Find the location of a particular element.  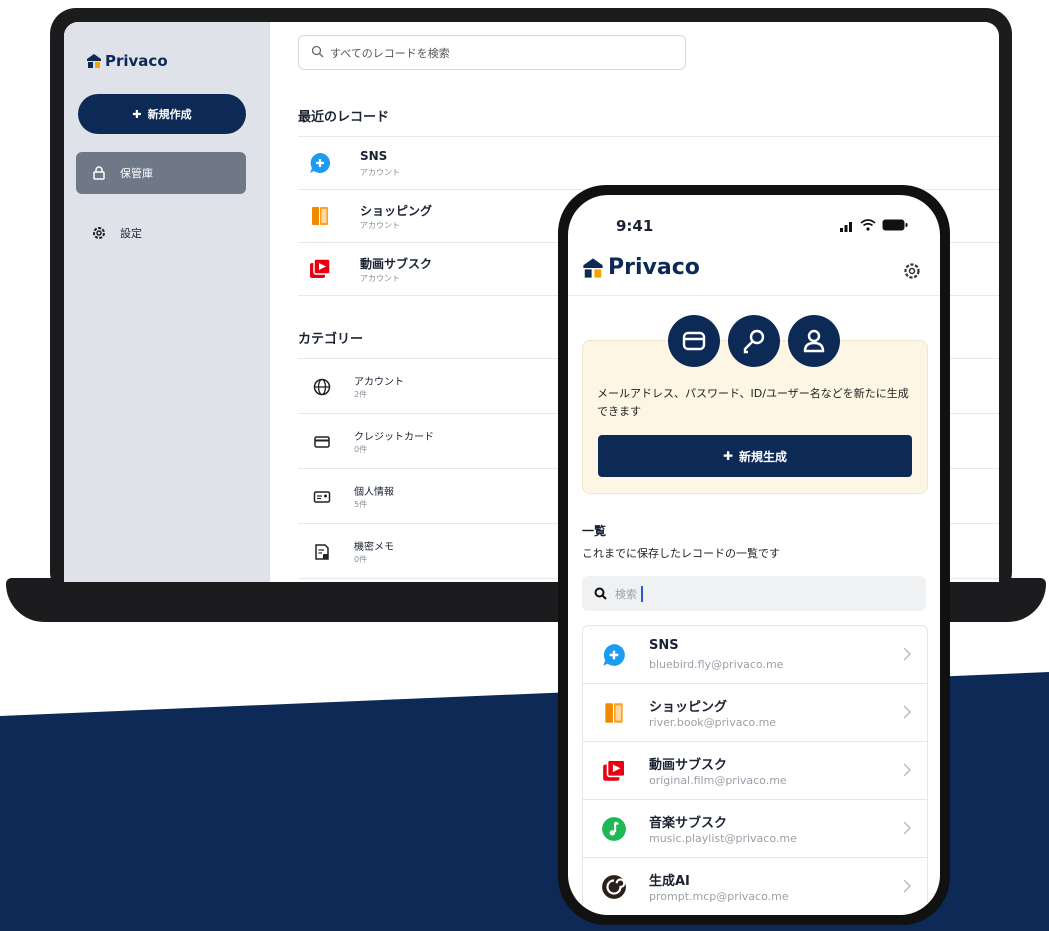

search-placeholder: すべてのレコードを検索 is located at coordinates (390, 53).